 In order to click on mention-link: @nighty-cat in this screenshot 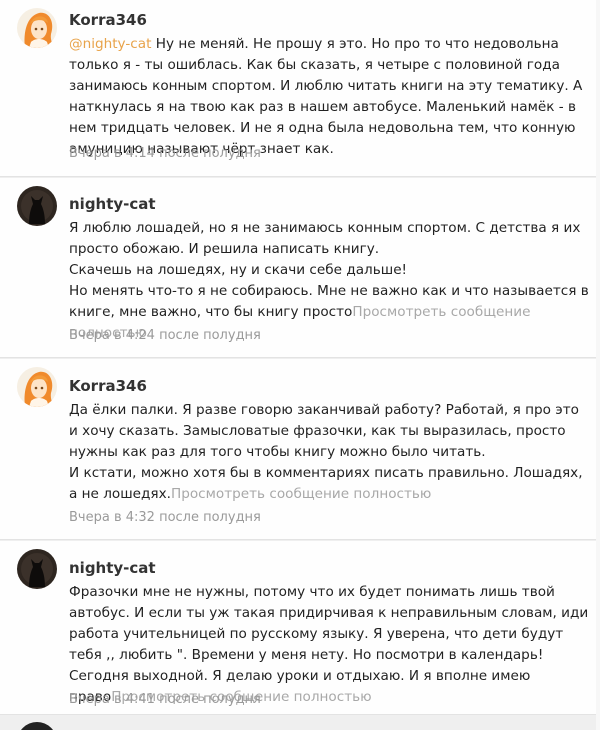, I will do `click(110, 44)`.